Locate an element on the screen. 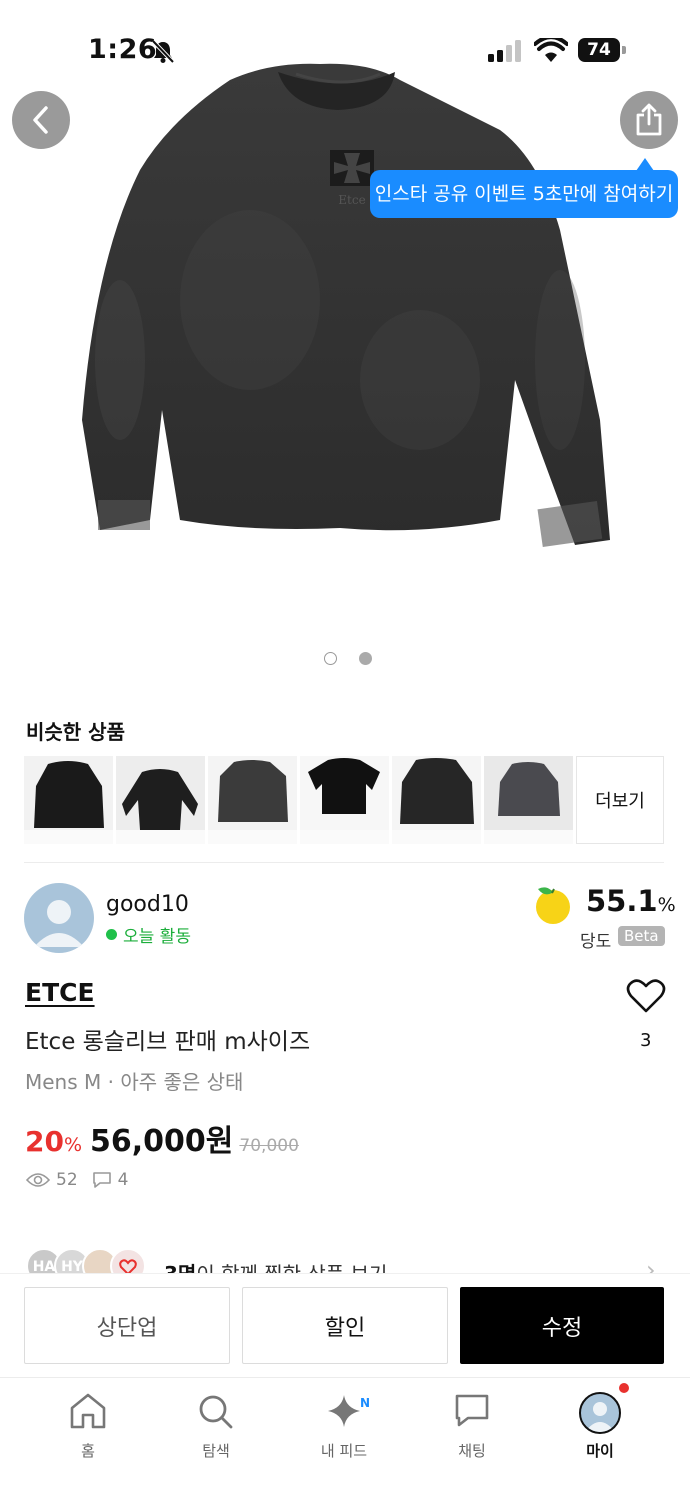 The image size is (690, 1500). avatar-icon is located at coordinates (600, 1413).